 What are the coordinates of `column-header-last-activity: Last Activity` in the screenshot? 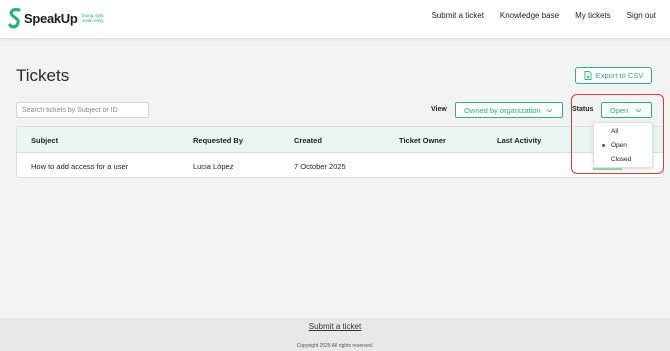 It's located at (519, 140).